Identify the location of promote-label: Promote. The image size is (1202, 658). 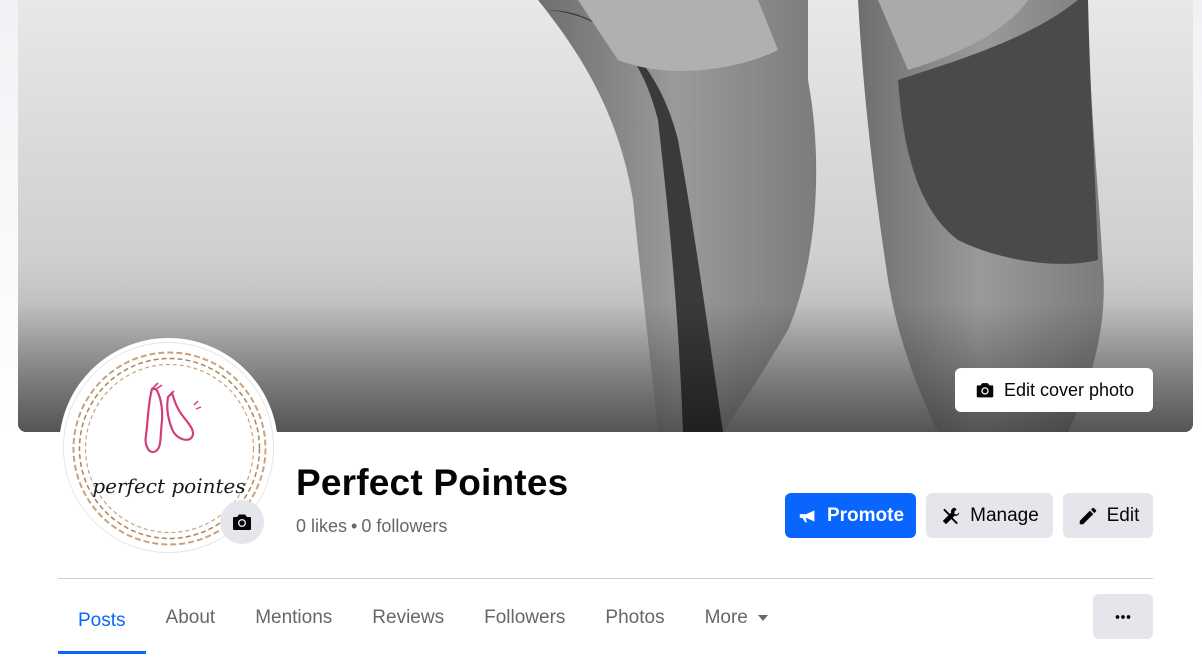
(865, 515).